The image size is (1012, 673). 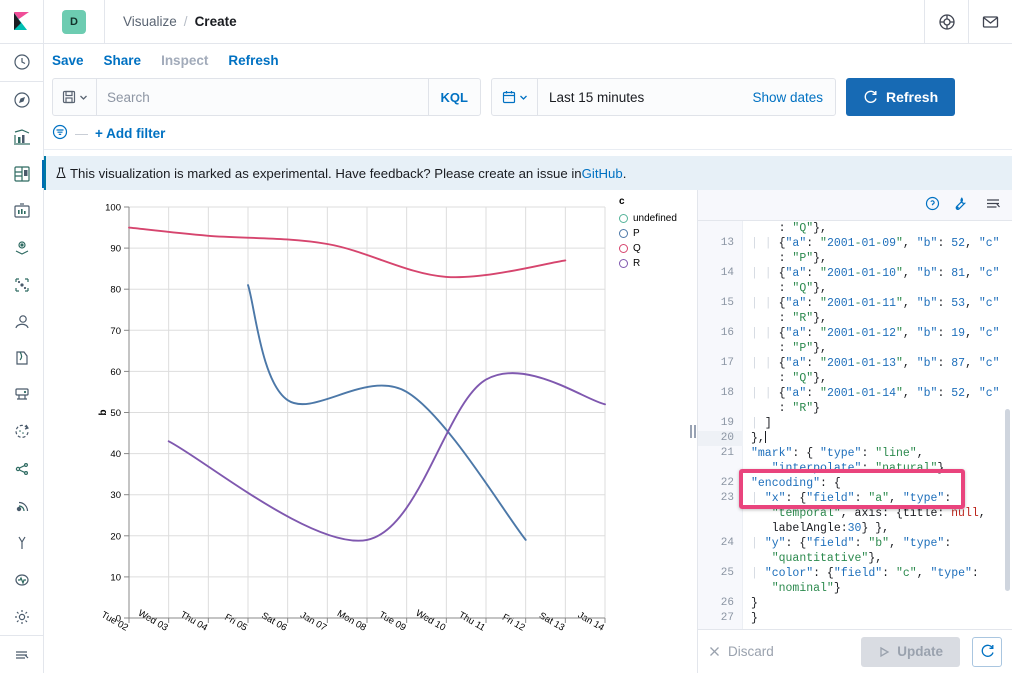 What do you see at coordinates (61, 173) in the screenshot?
I see `beaker-icon` at bounding box center [61, 173].